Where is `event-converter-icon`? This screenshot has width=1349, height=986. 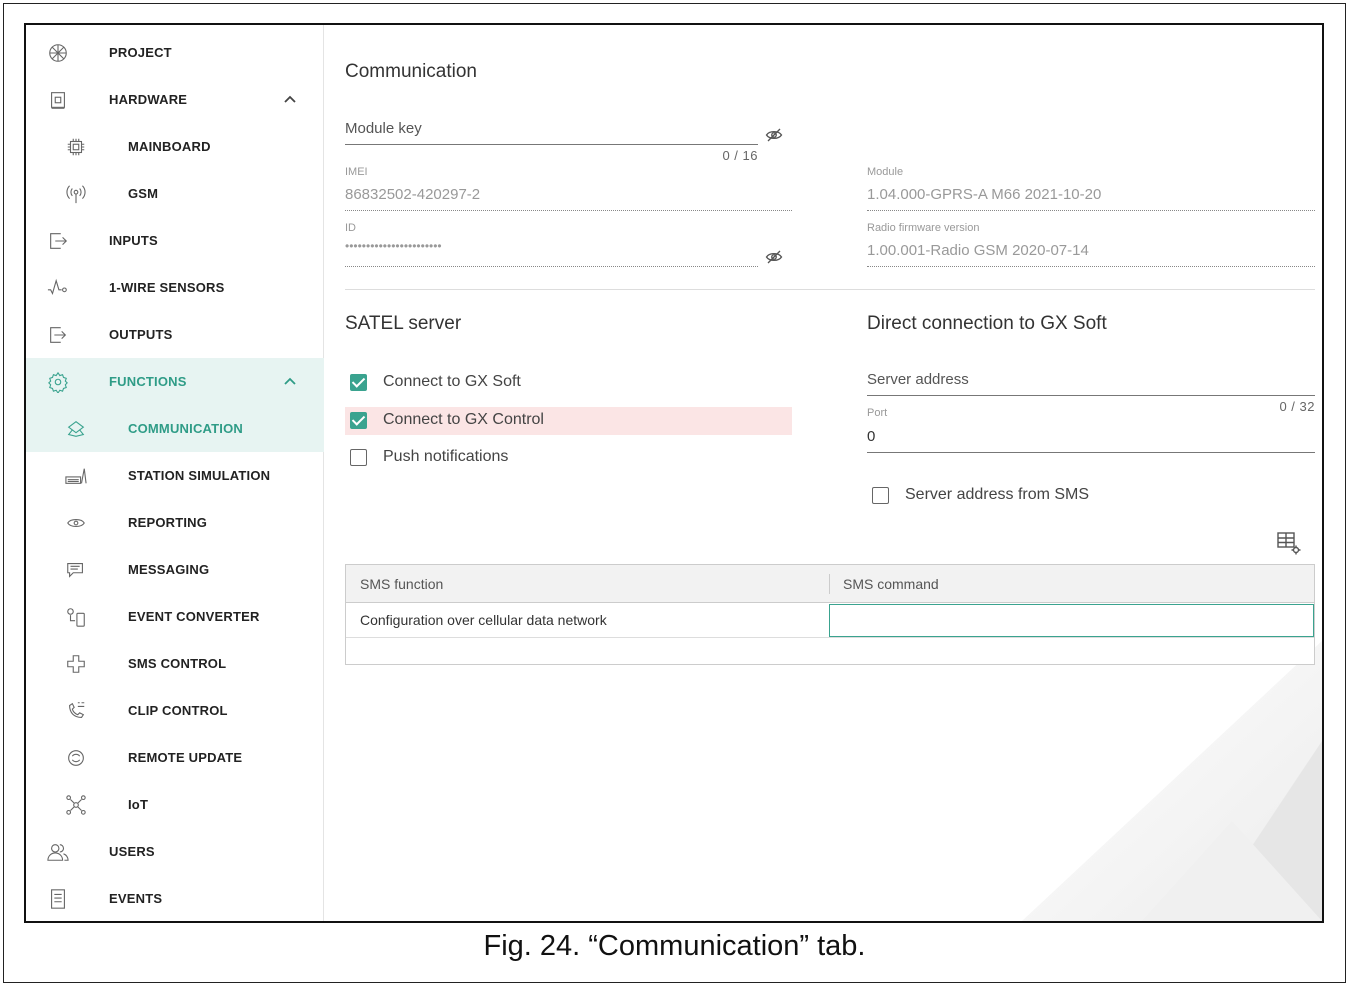
event-converter-icon is located at coordinates (76, 617).